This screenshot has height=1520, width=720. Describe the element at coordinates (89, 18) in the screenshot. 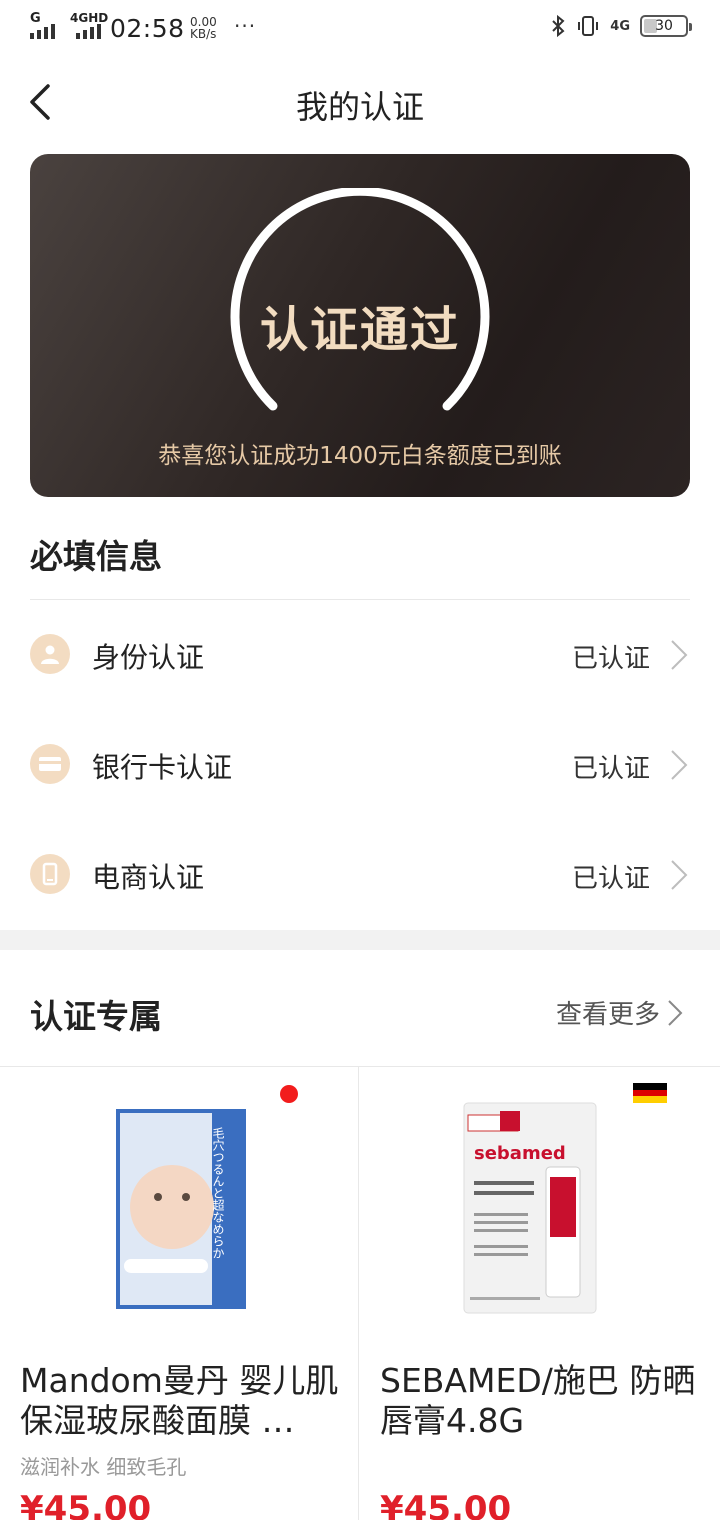

I see `signal-label: 4GHD` at that location.